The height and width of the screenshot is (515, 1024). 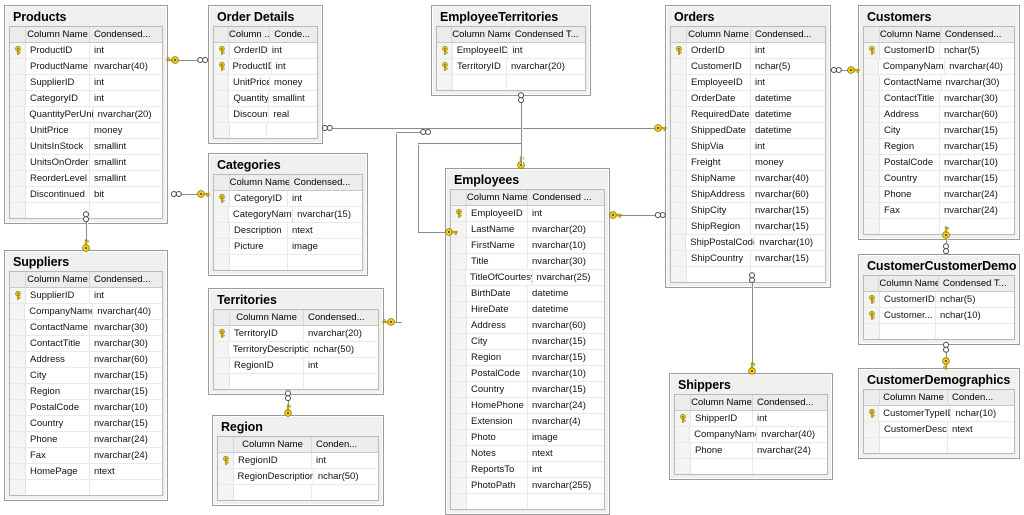 What do you see at coordinates (566, 437) in the screenshot?
I see `column-type-cell: image` at bounding box center [566, 437].